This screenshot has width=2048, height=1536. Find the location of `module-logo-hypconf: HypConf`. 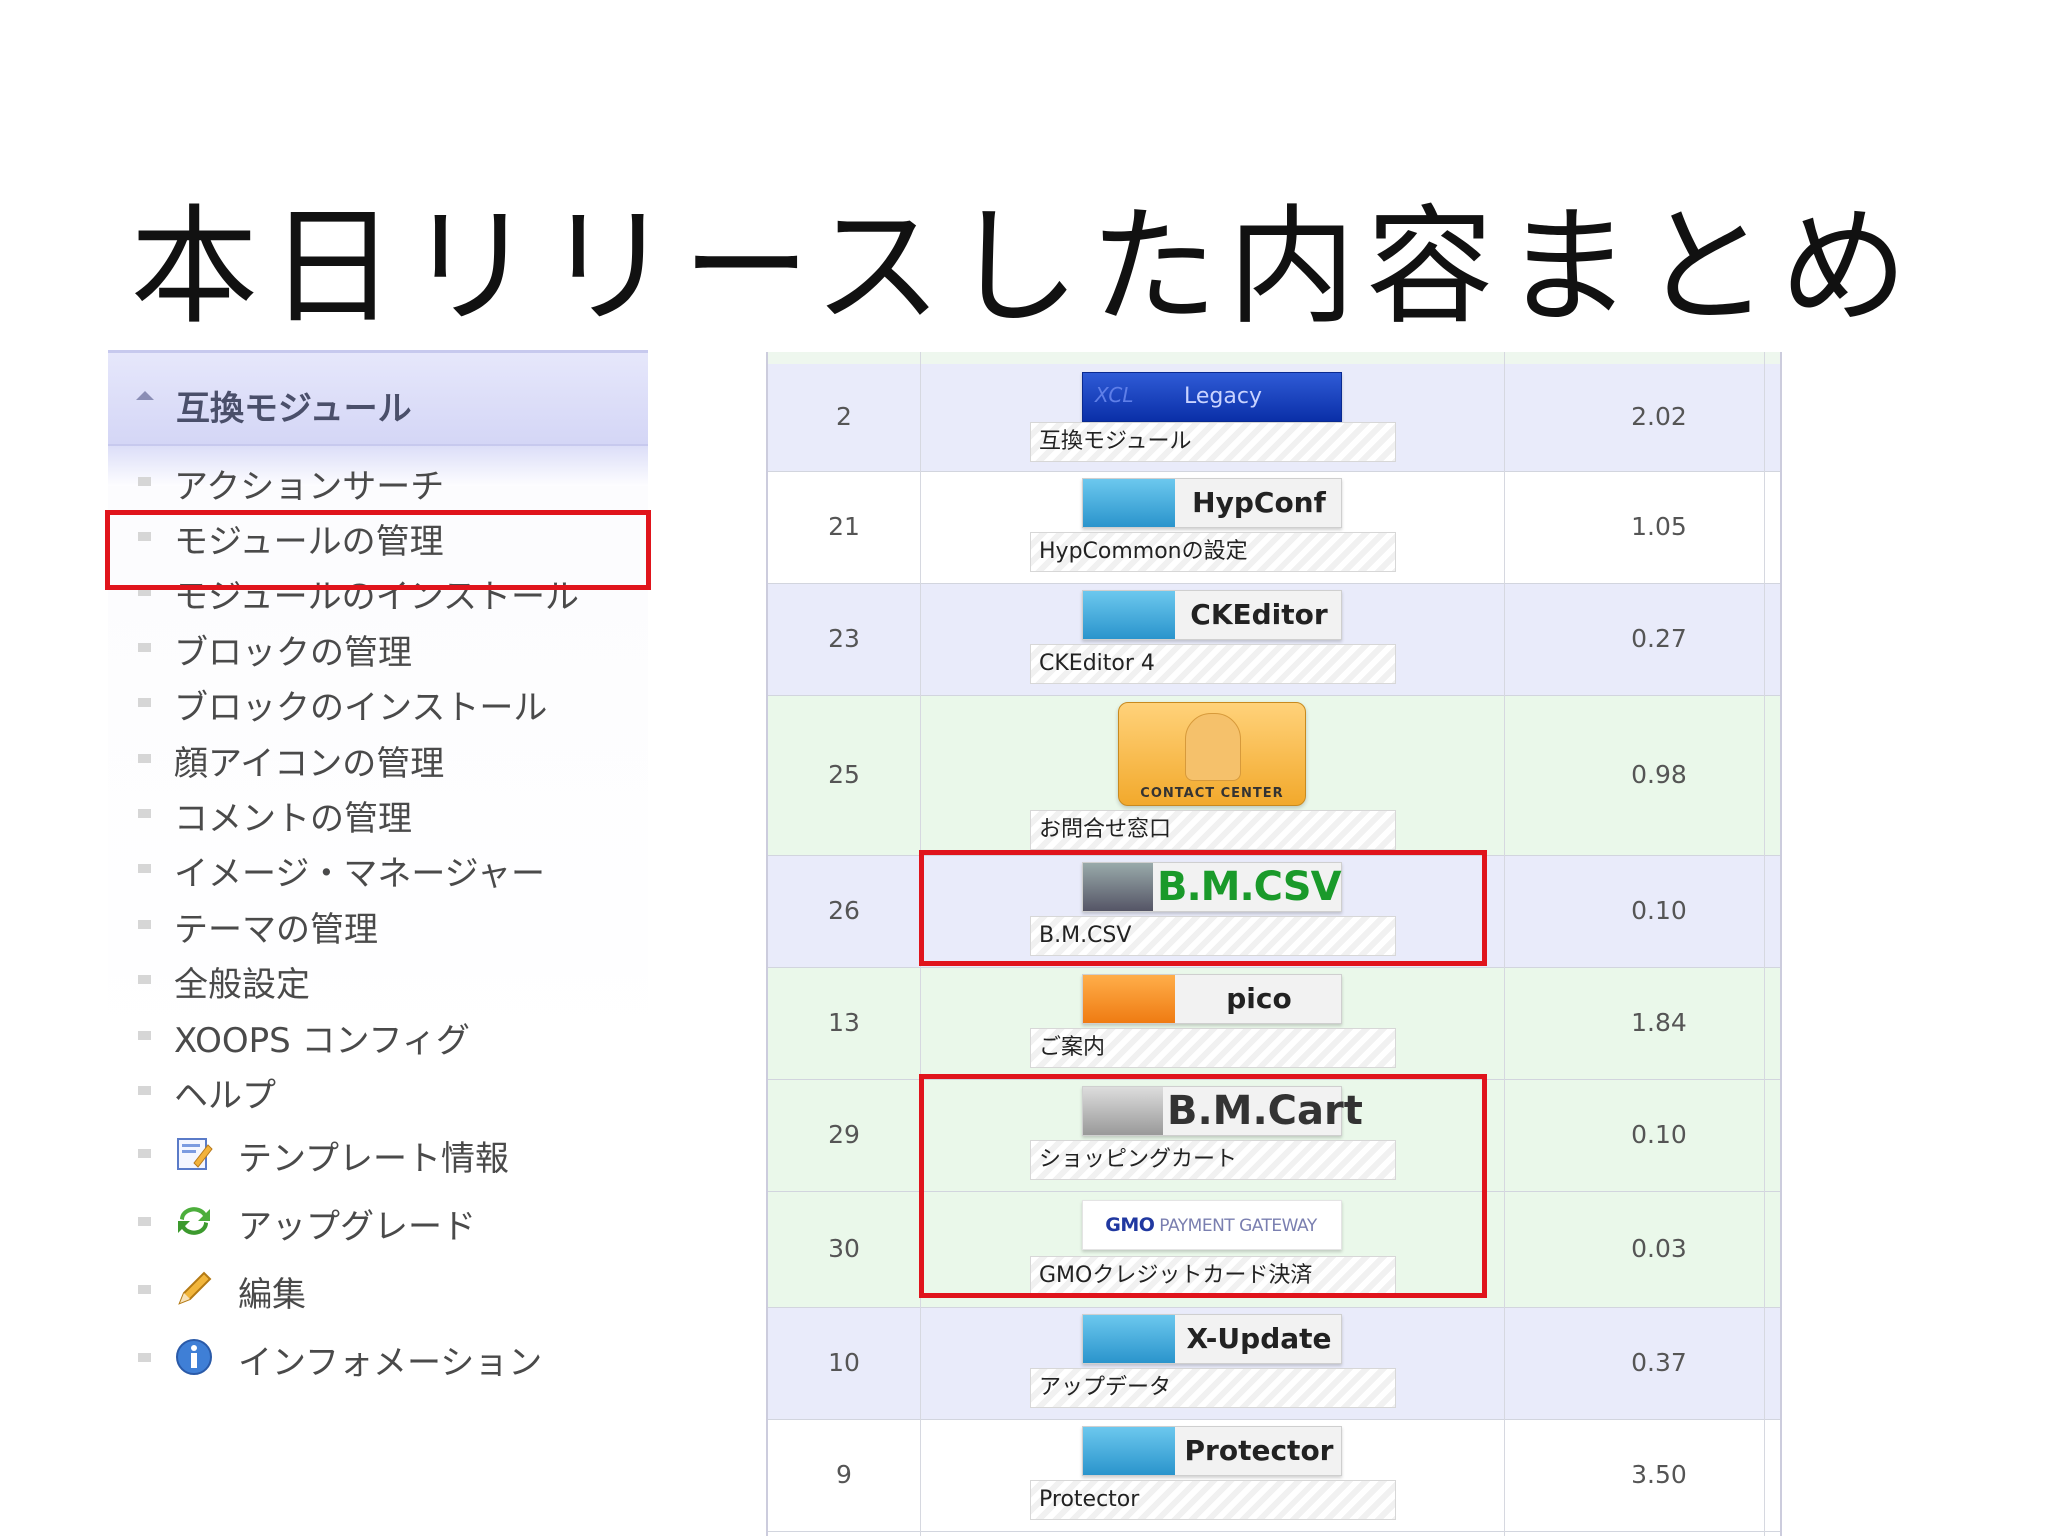

module-logo-hypconf: HypConf is located at coordinates (1212, 503).